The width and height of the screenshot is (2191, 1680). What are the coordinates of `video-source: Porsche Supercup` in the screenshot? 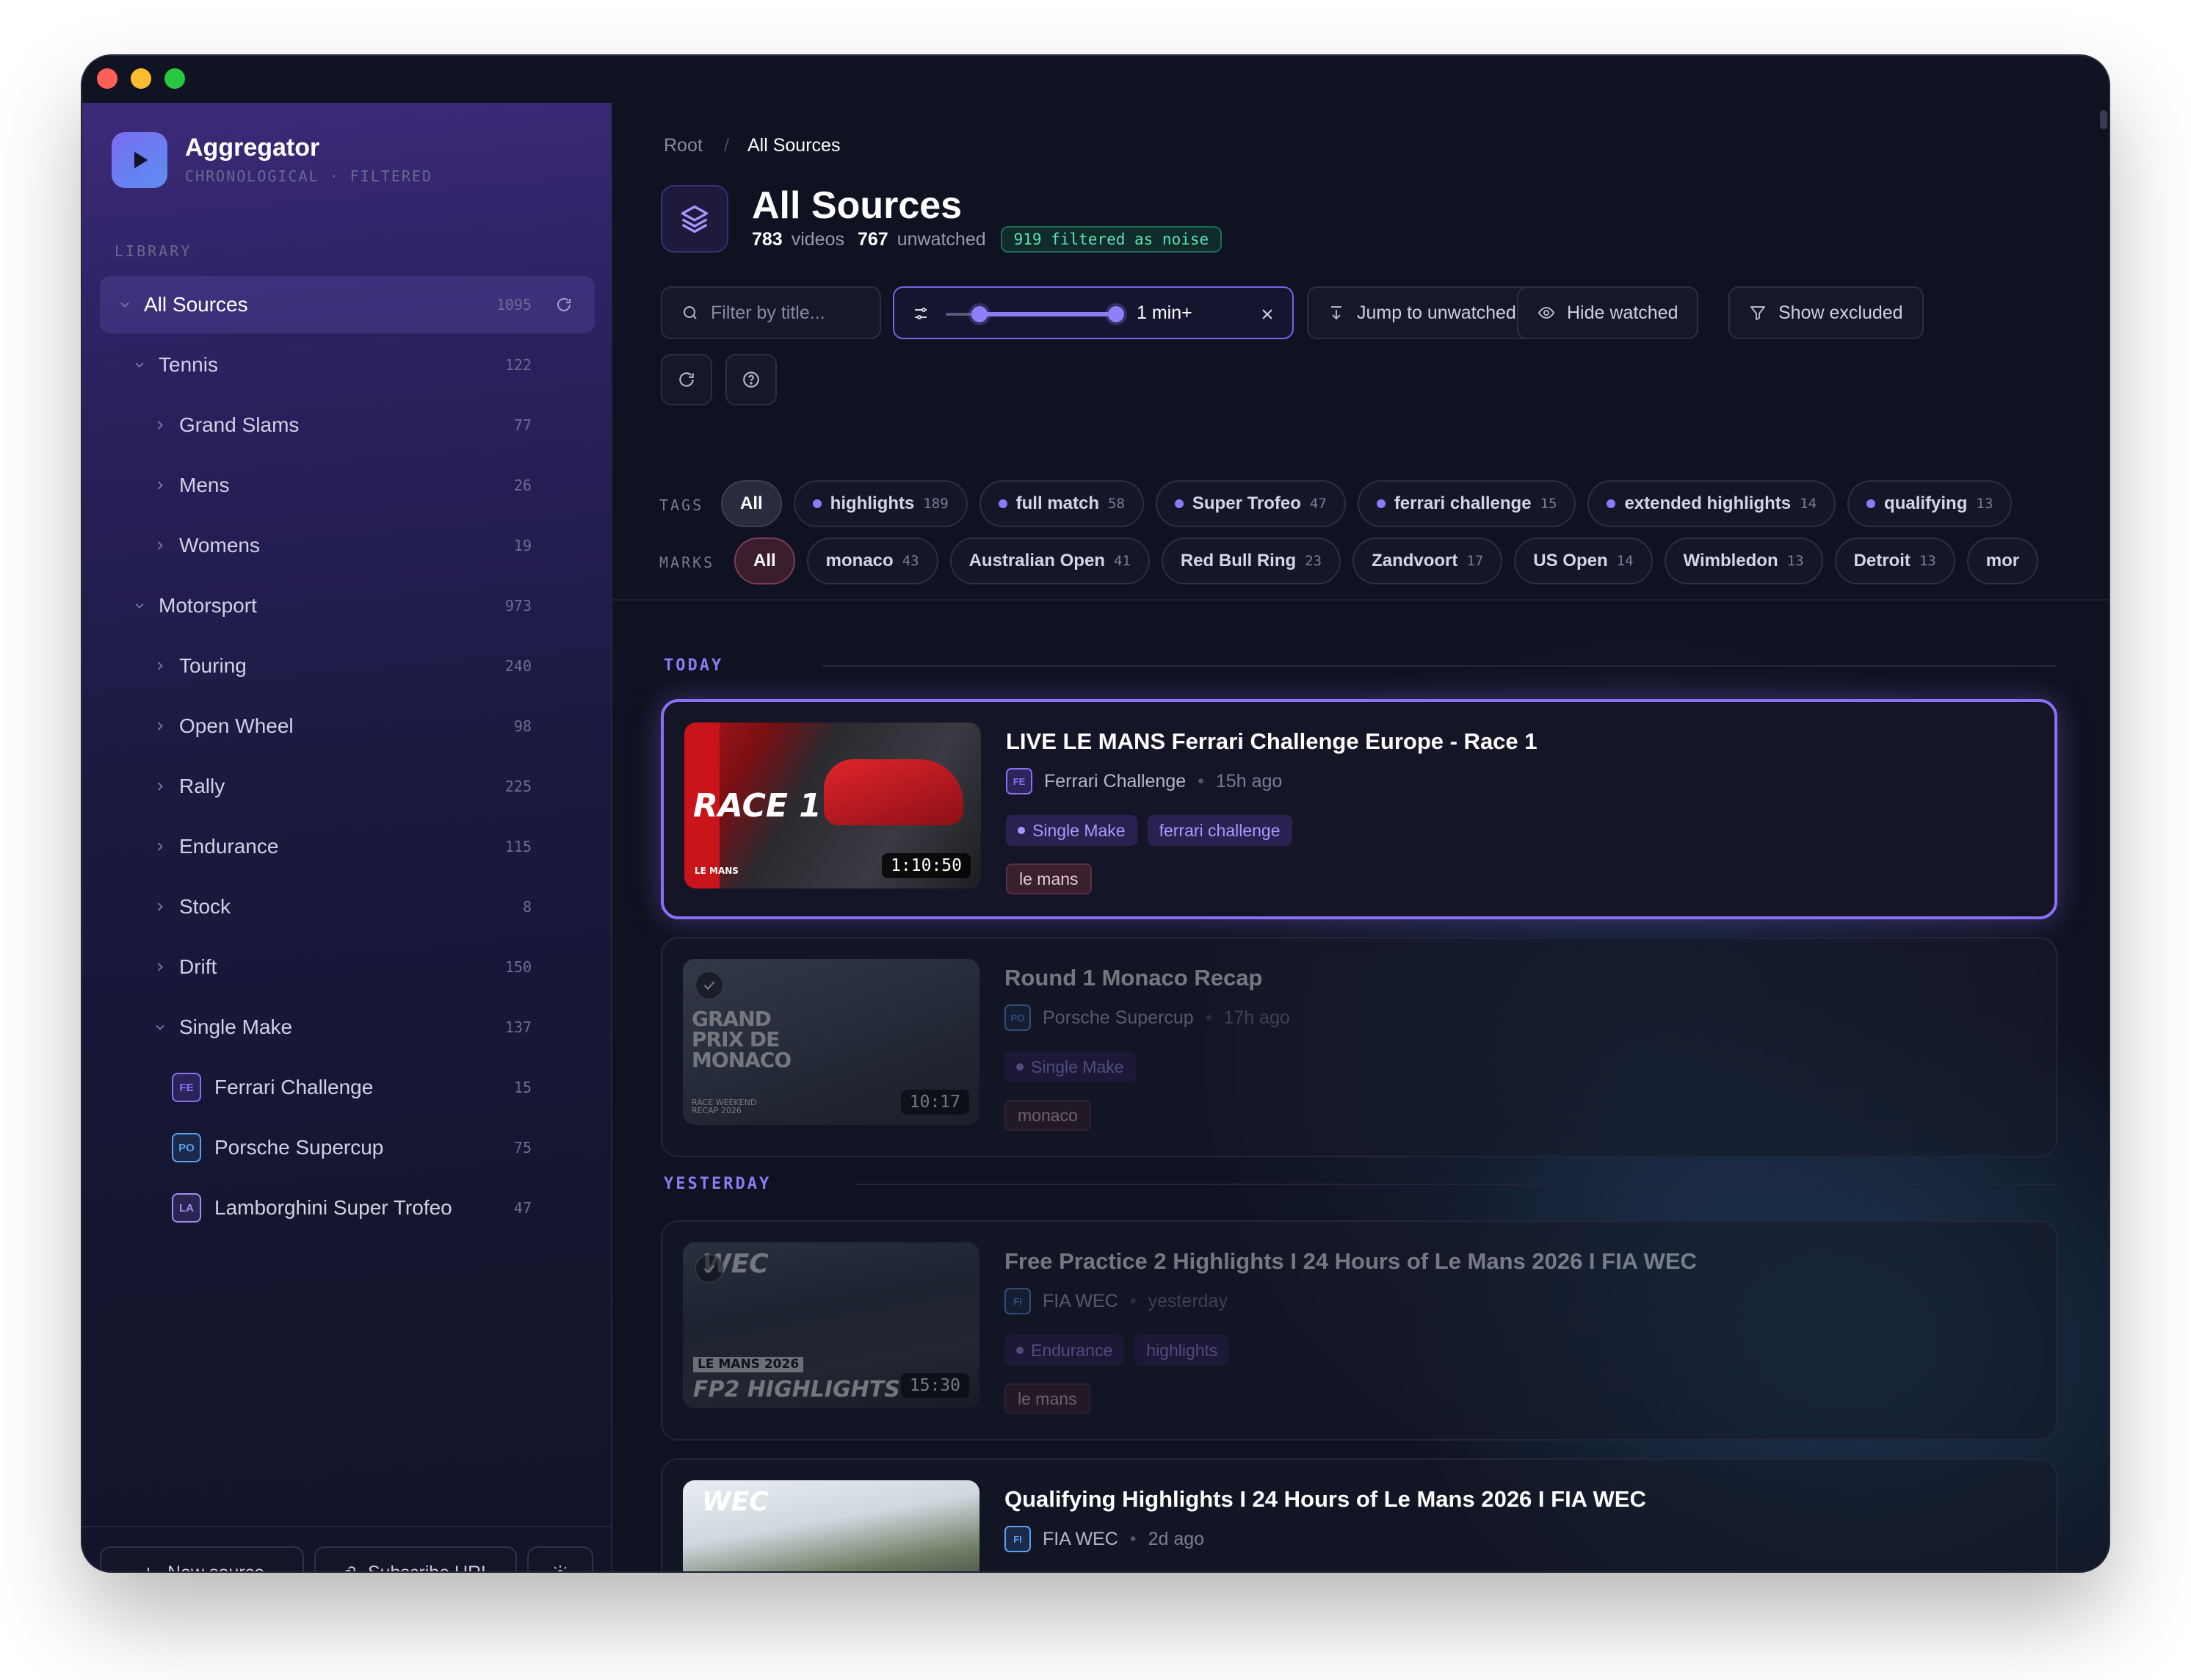 It's located at (1118, 1018).